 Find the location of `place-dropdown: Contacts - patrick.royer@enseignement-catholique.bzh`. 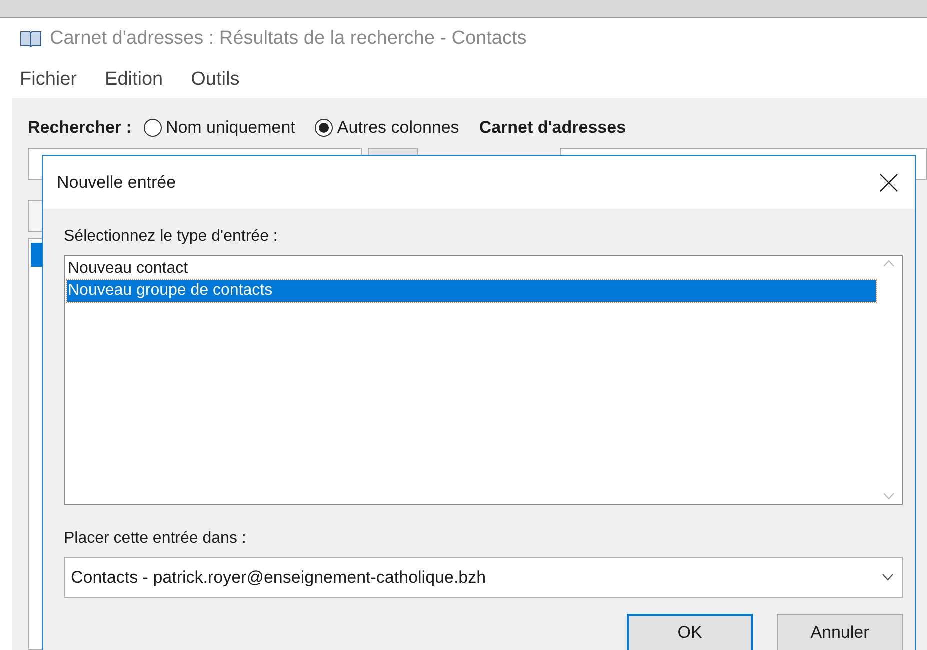

place-dropdown: Contacts - patrick.royer@enseignement-catholique.bzh is located at coordinates (483, 577).